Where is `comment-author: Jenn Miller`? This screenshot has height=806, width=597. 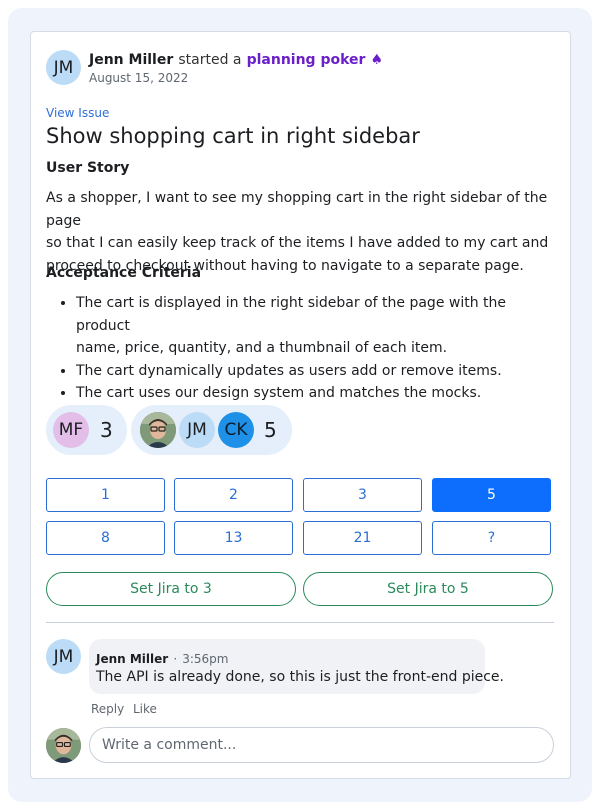 comment-author: Jenn Miller is located at coordinates (132, 659).